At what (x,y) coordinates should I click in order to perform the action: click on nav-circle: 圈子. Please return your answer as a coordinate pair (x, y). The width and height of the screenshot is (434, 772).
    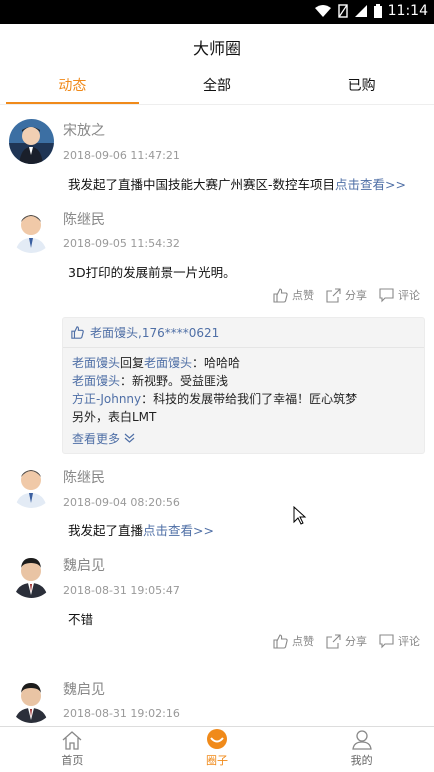
    Looking at the image, I should click on (217, 749).